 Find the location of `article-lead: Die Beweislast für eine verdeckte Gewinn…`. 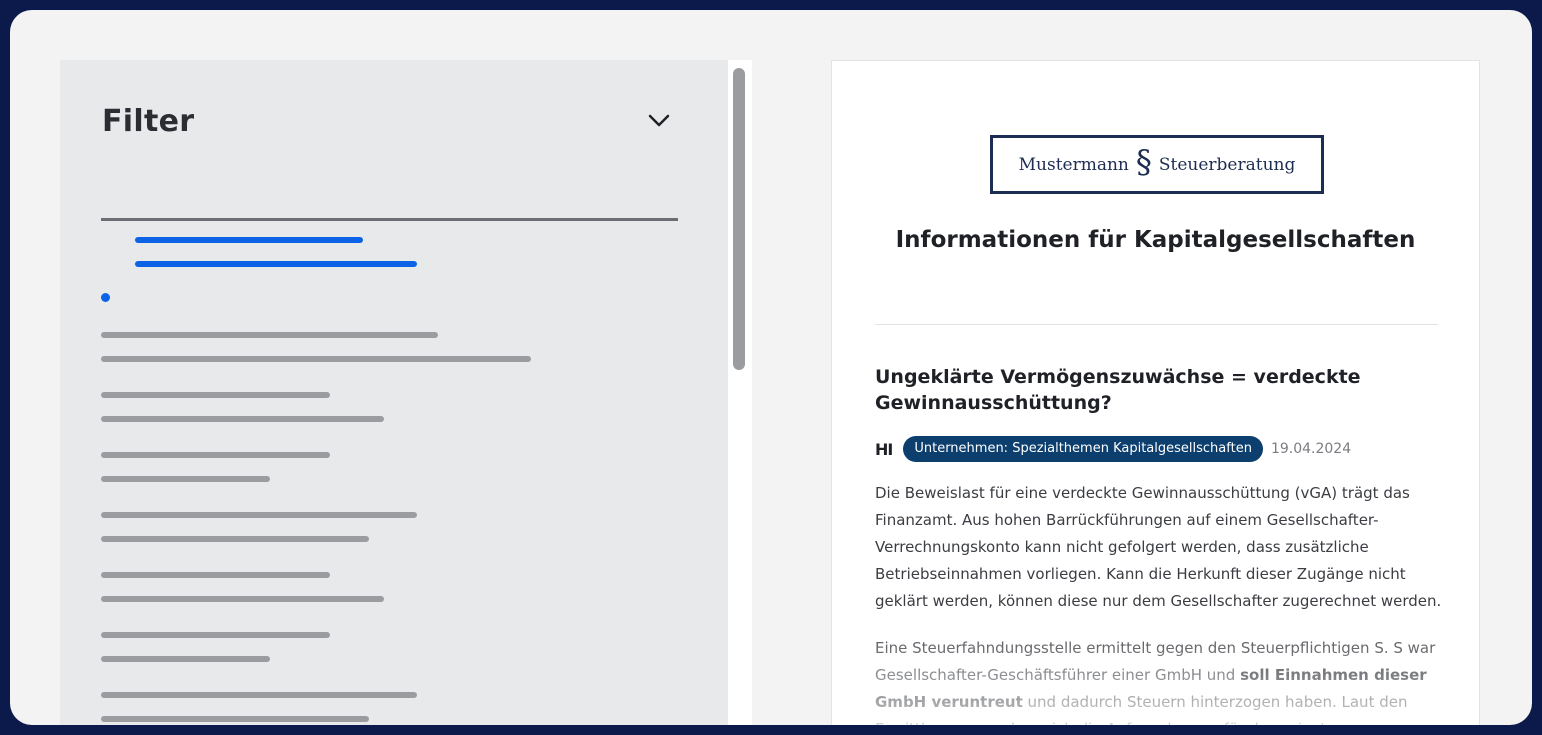

article-lead: Die Beweislast für eine verdeckte Gewinn… is located at coordinates (1158, 547).